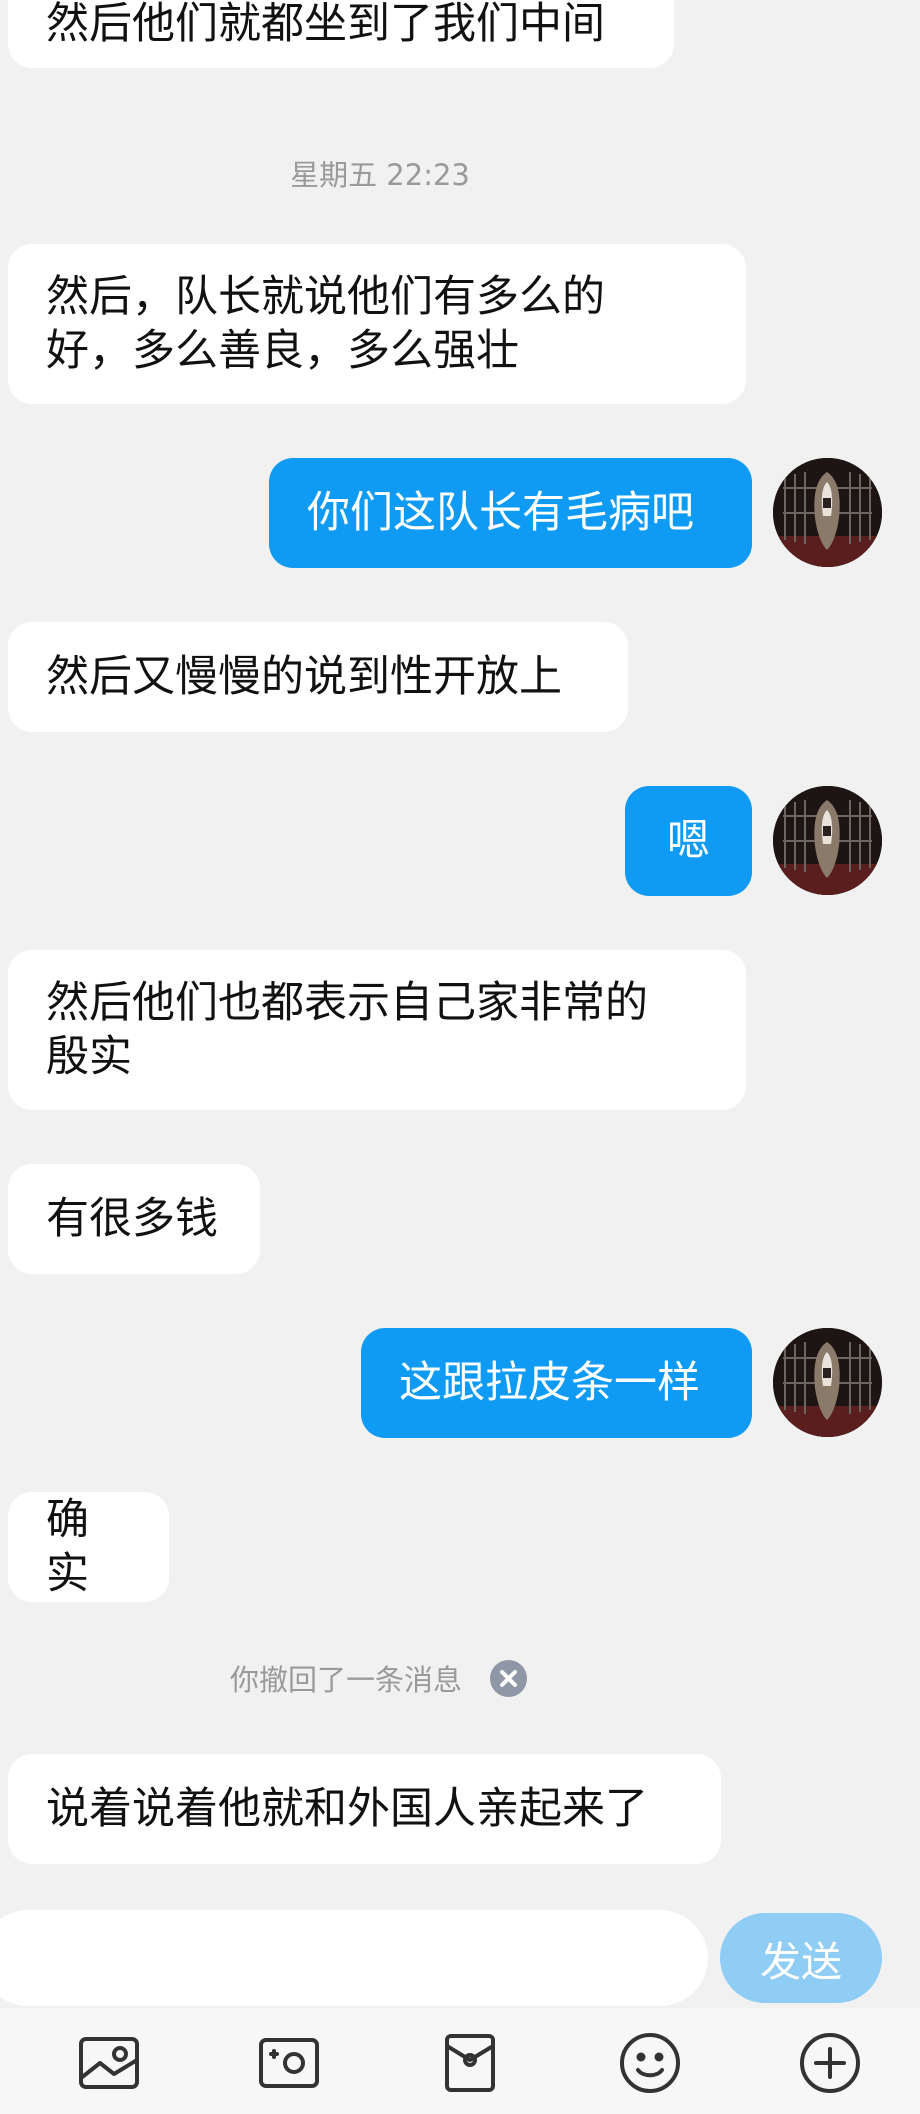 The height and width of the screenshot is (2114, 920). I want to click on message-received: 说着说着他就和外国人亲起来了, so click(364, 1809).